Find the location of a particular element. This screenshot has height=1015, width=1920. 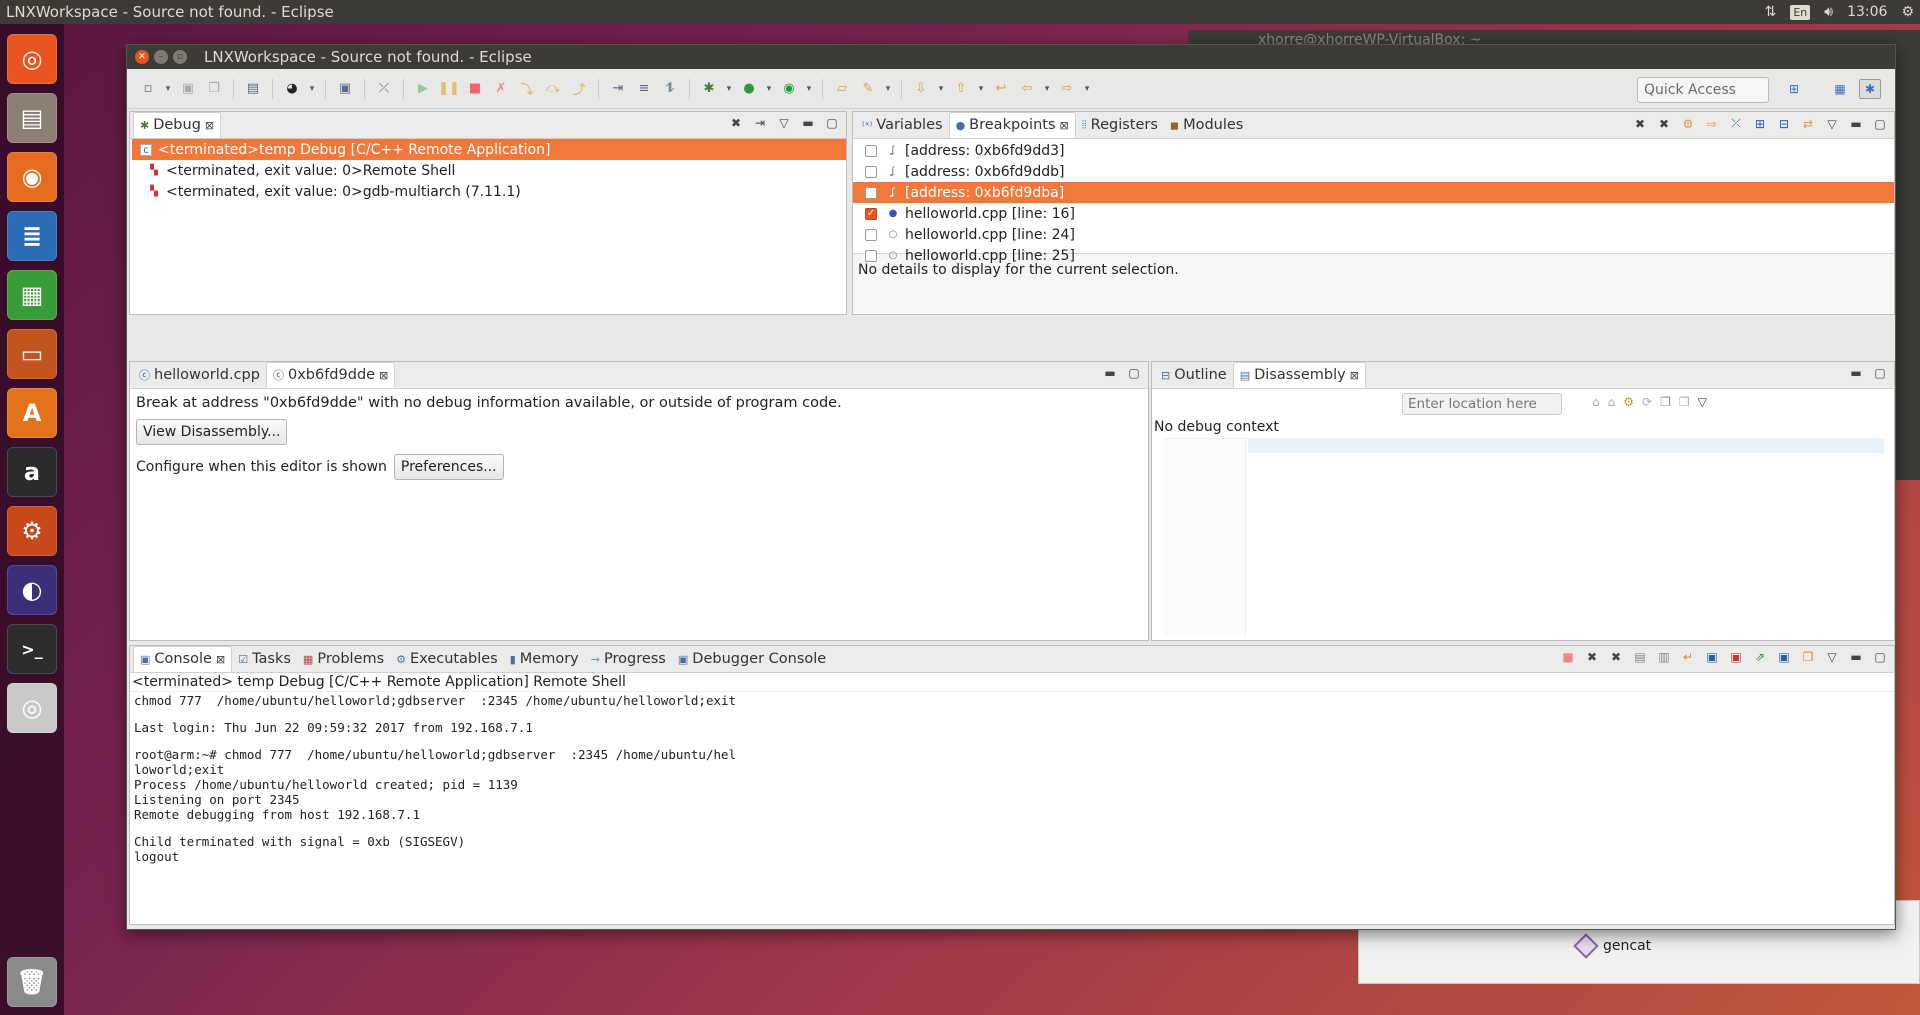

home-icon: ⌂ is located at coordinates (1596, 402).